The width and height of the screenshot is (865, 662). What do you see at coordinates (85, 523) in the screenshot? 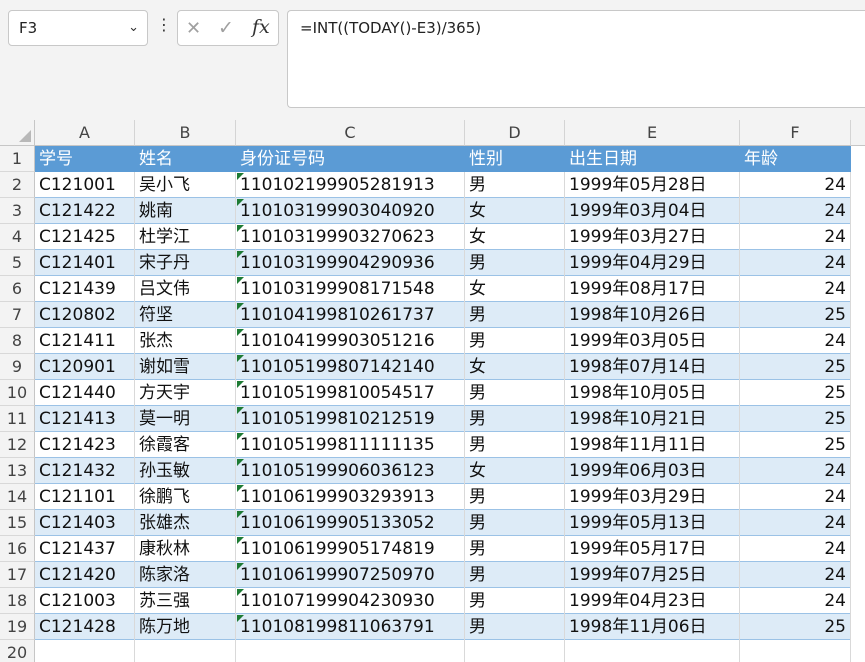
I see `table-cell: C121403` at bounding box center [85, 523].